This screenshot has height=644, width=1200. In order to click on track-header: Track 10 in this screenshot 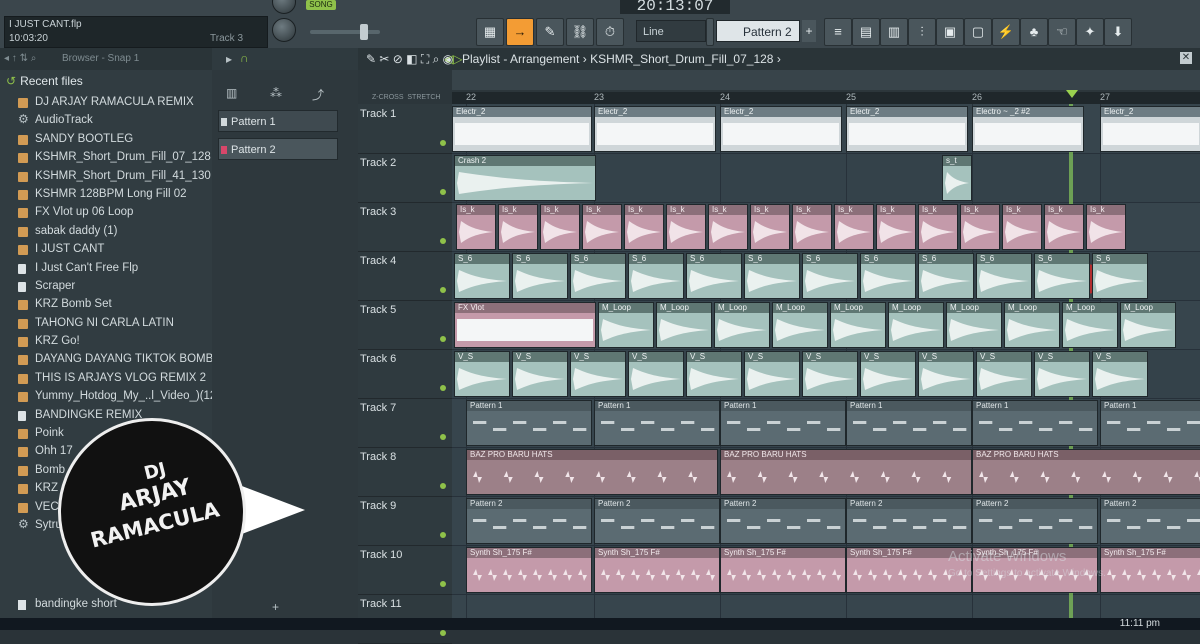, I will do `click(405, 570)`.